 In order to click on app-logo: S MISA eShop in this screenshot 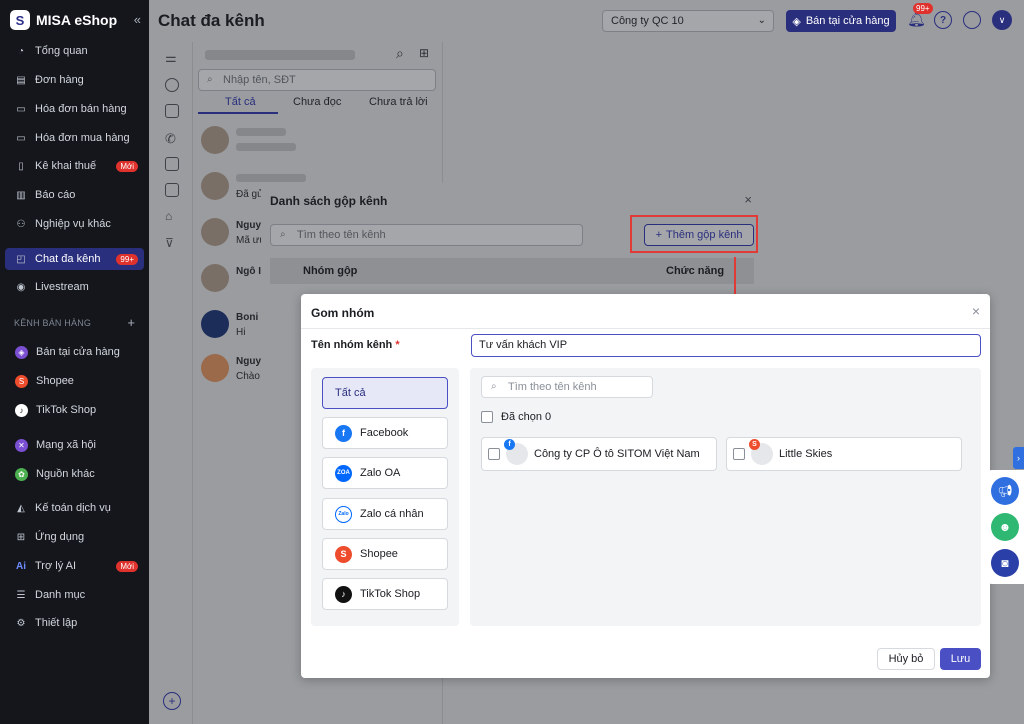, I will do `click(74, 20)`.